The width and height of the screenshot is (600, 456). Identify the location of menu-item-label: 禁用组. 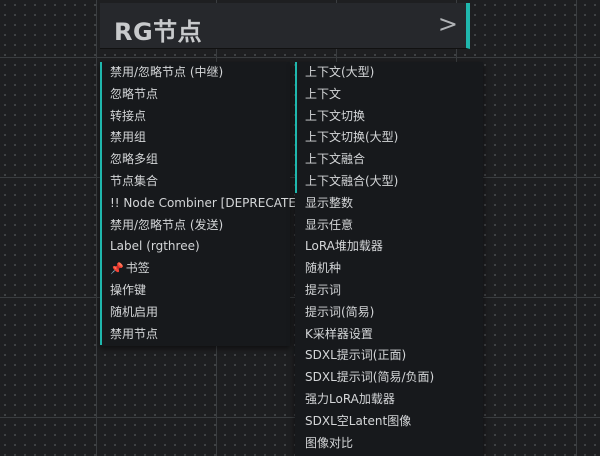
(128, 137).